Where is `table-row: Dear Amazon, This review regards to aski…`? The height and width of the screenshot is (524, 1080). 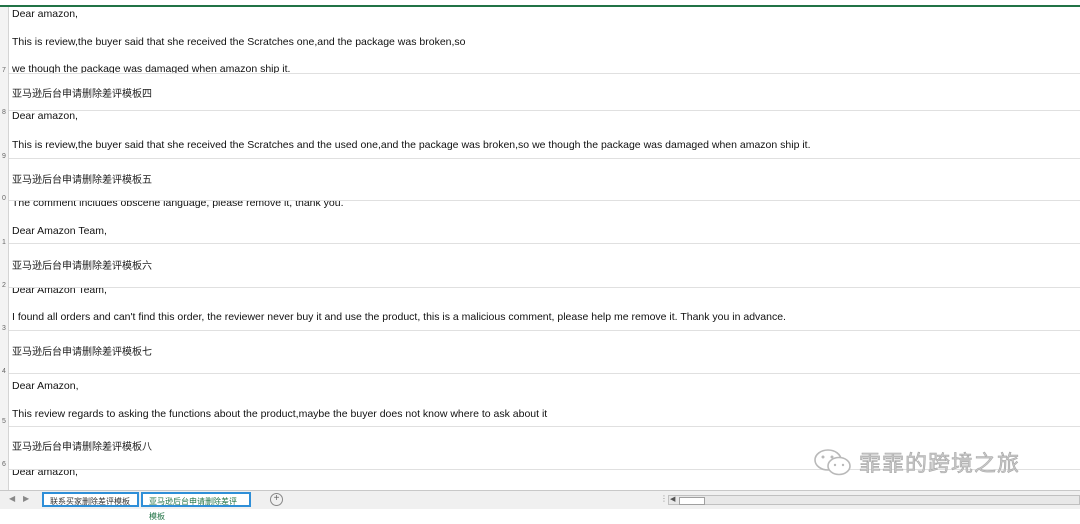 table-row: Dear Amazon, This review regards to aski… is located at coordinates (544, 400).